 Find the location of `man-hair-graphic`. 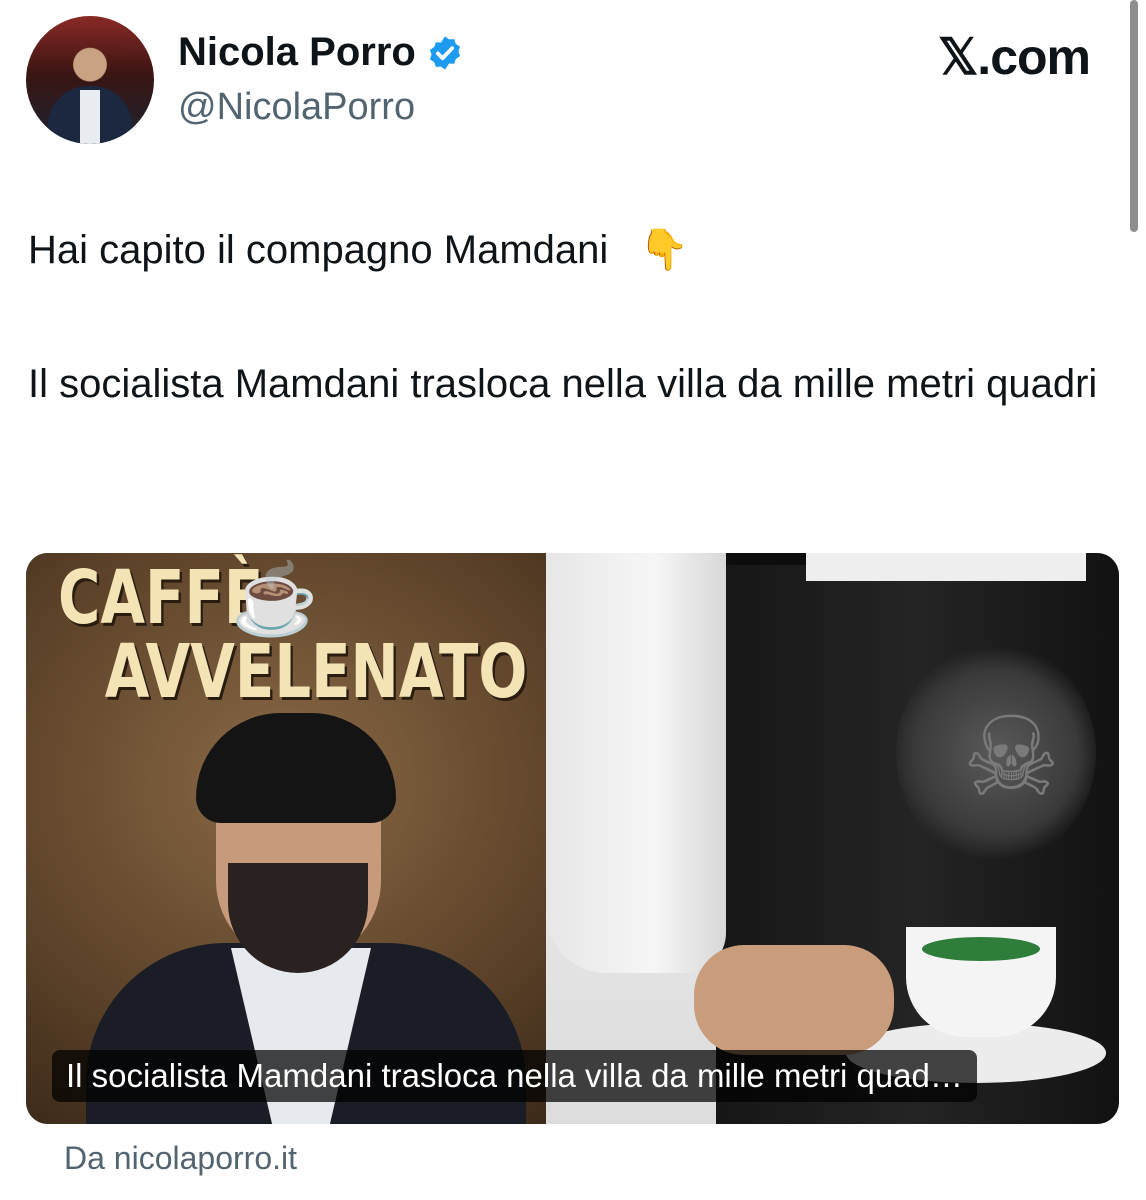

man-hair-graphic is located at coordinates (296, 768).